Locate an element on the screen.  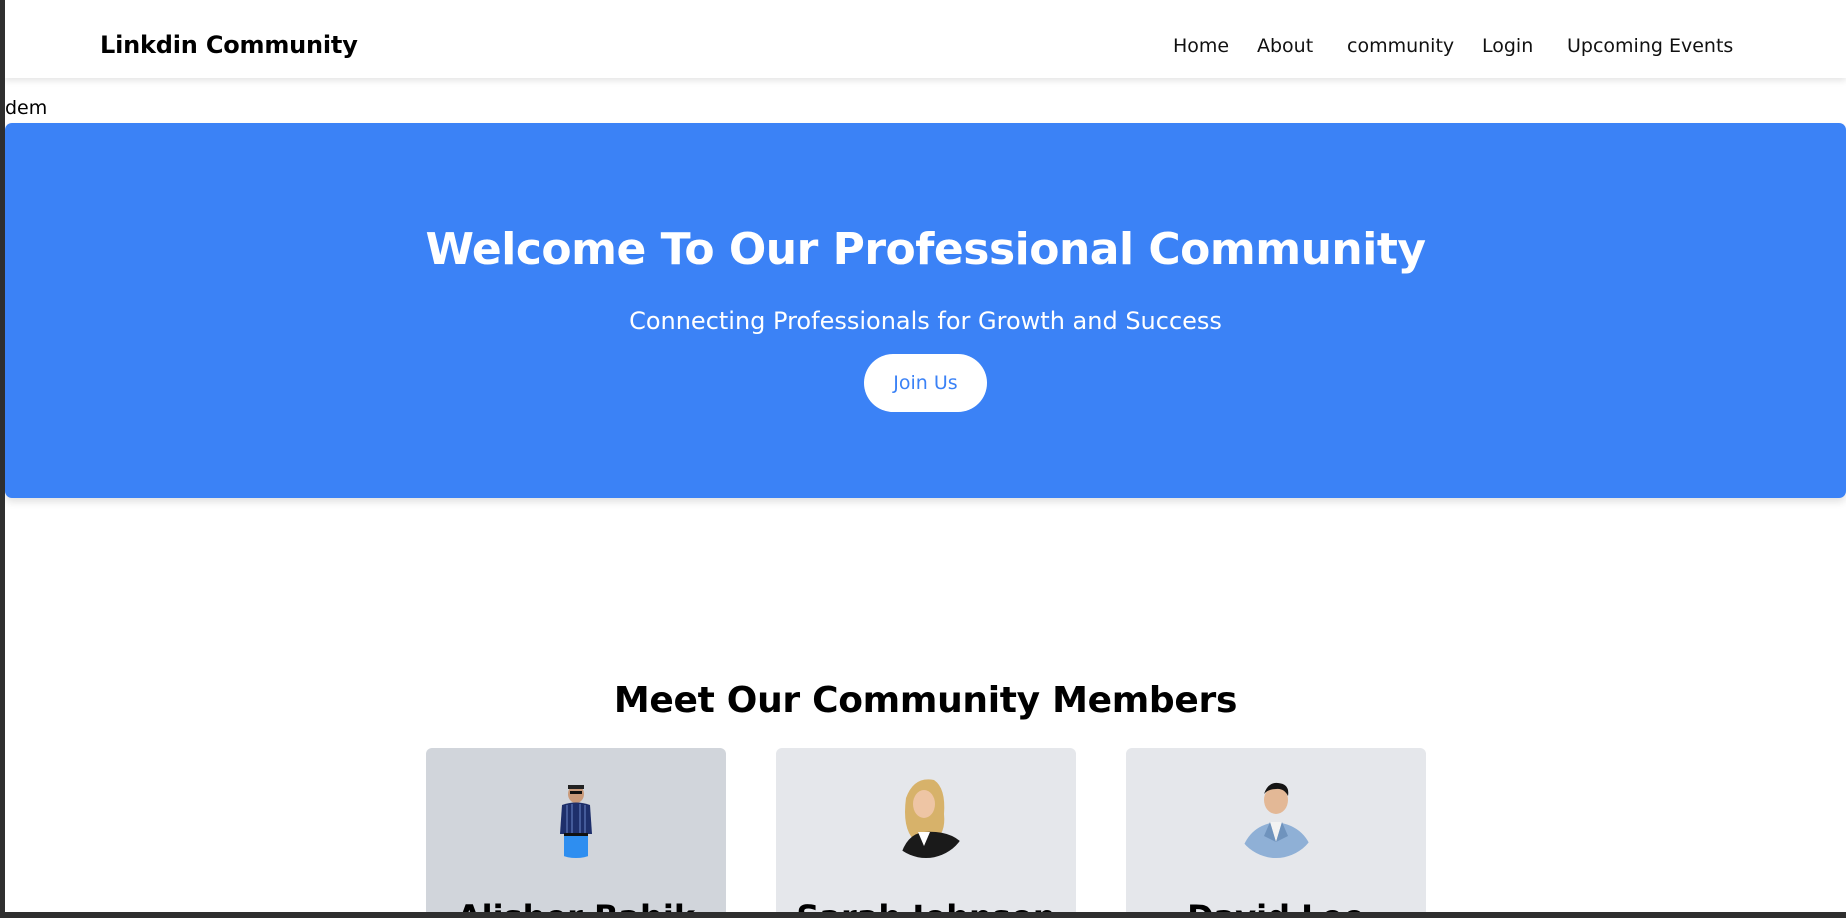
member-name: Alisher Babik is located at coordinates (576, 908).